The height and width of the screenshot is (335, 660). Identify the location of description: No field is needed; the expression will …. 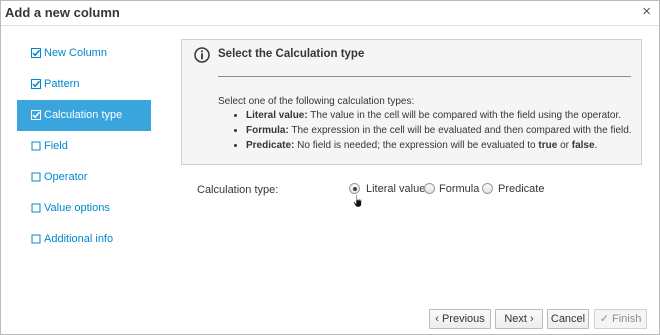
(416, 145).